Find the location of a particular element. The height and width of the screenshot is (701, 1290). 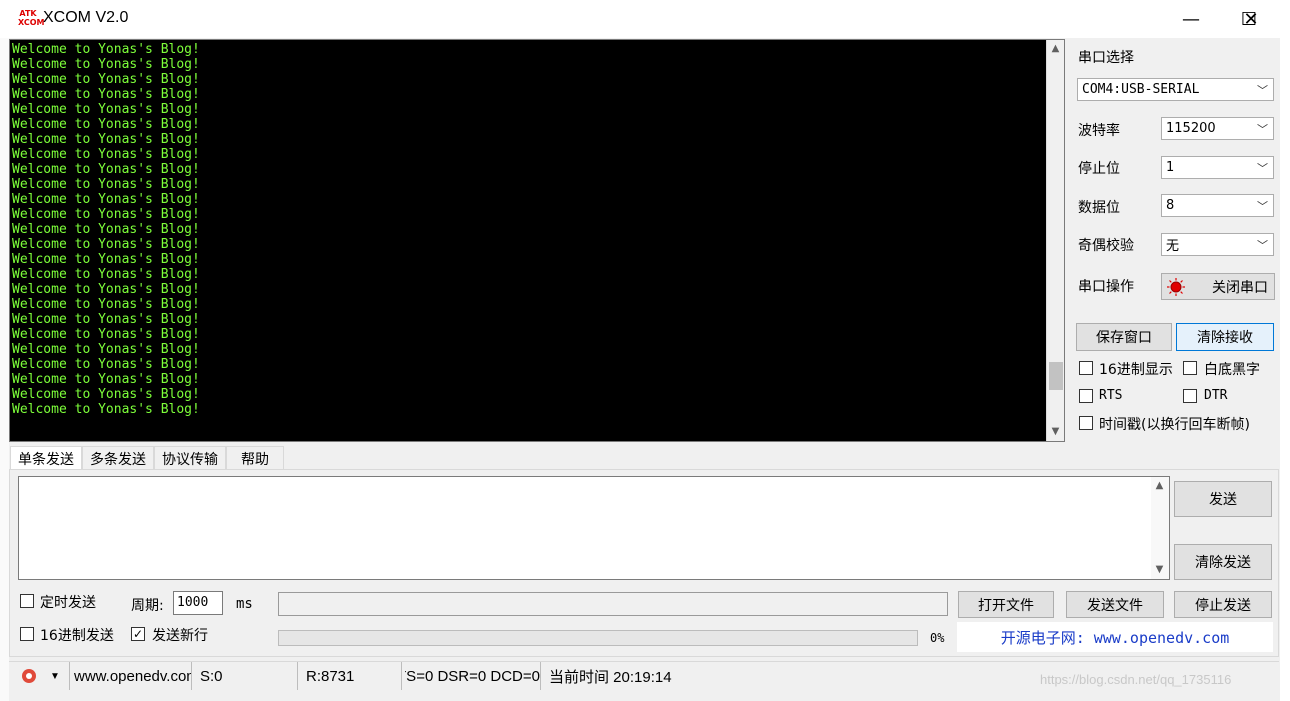

close-port-button: 关闭串口 is located at coordinates (1218, 286).